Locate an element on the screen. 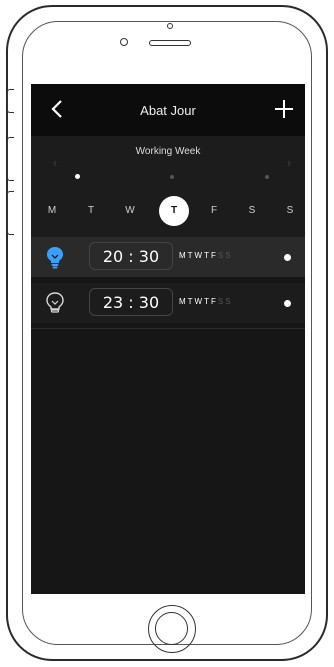 The image size is (334, 667). alarm-row: 23 : 30 MTWTFSS is located at coordinates (168, 303).